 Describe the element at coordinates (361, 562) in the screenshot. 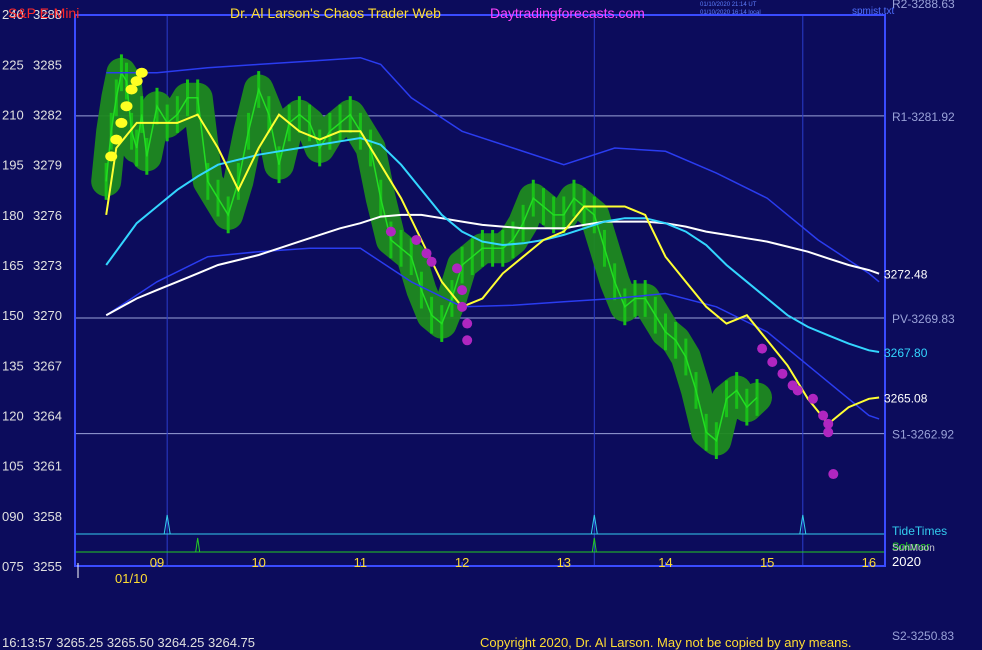

I see `x-tick-label: 11` at that location.